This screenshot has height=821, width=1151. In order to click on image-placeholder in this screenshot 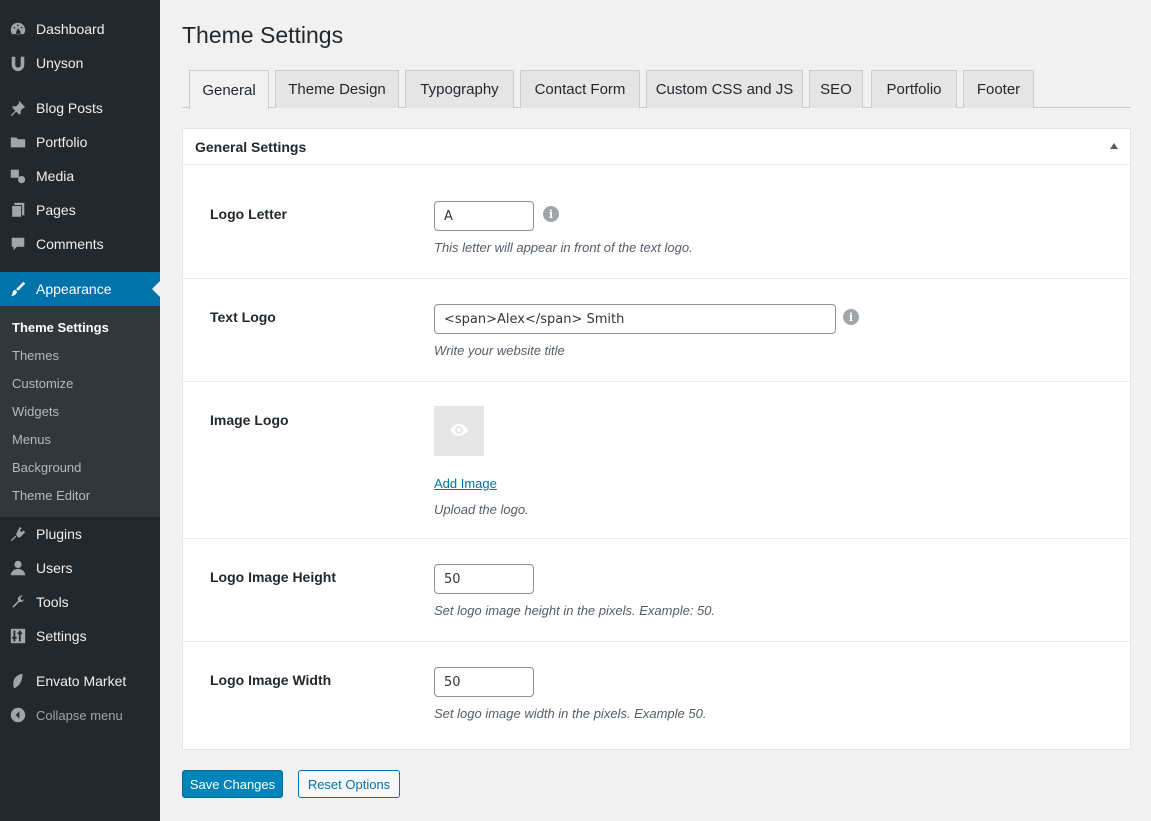, I will do `click(459, 431)`.